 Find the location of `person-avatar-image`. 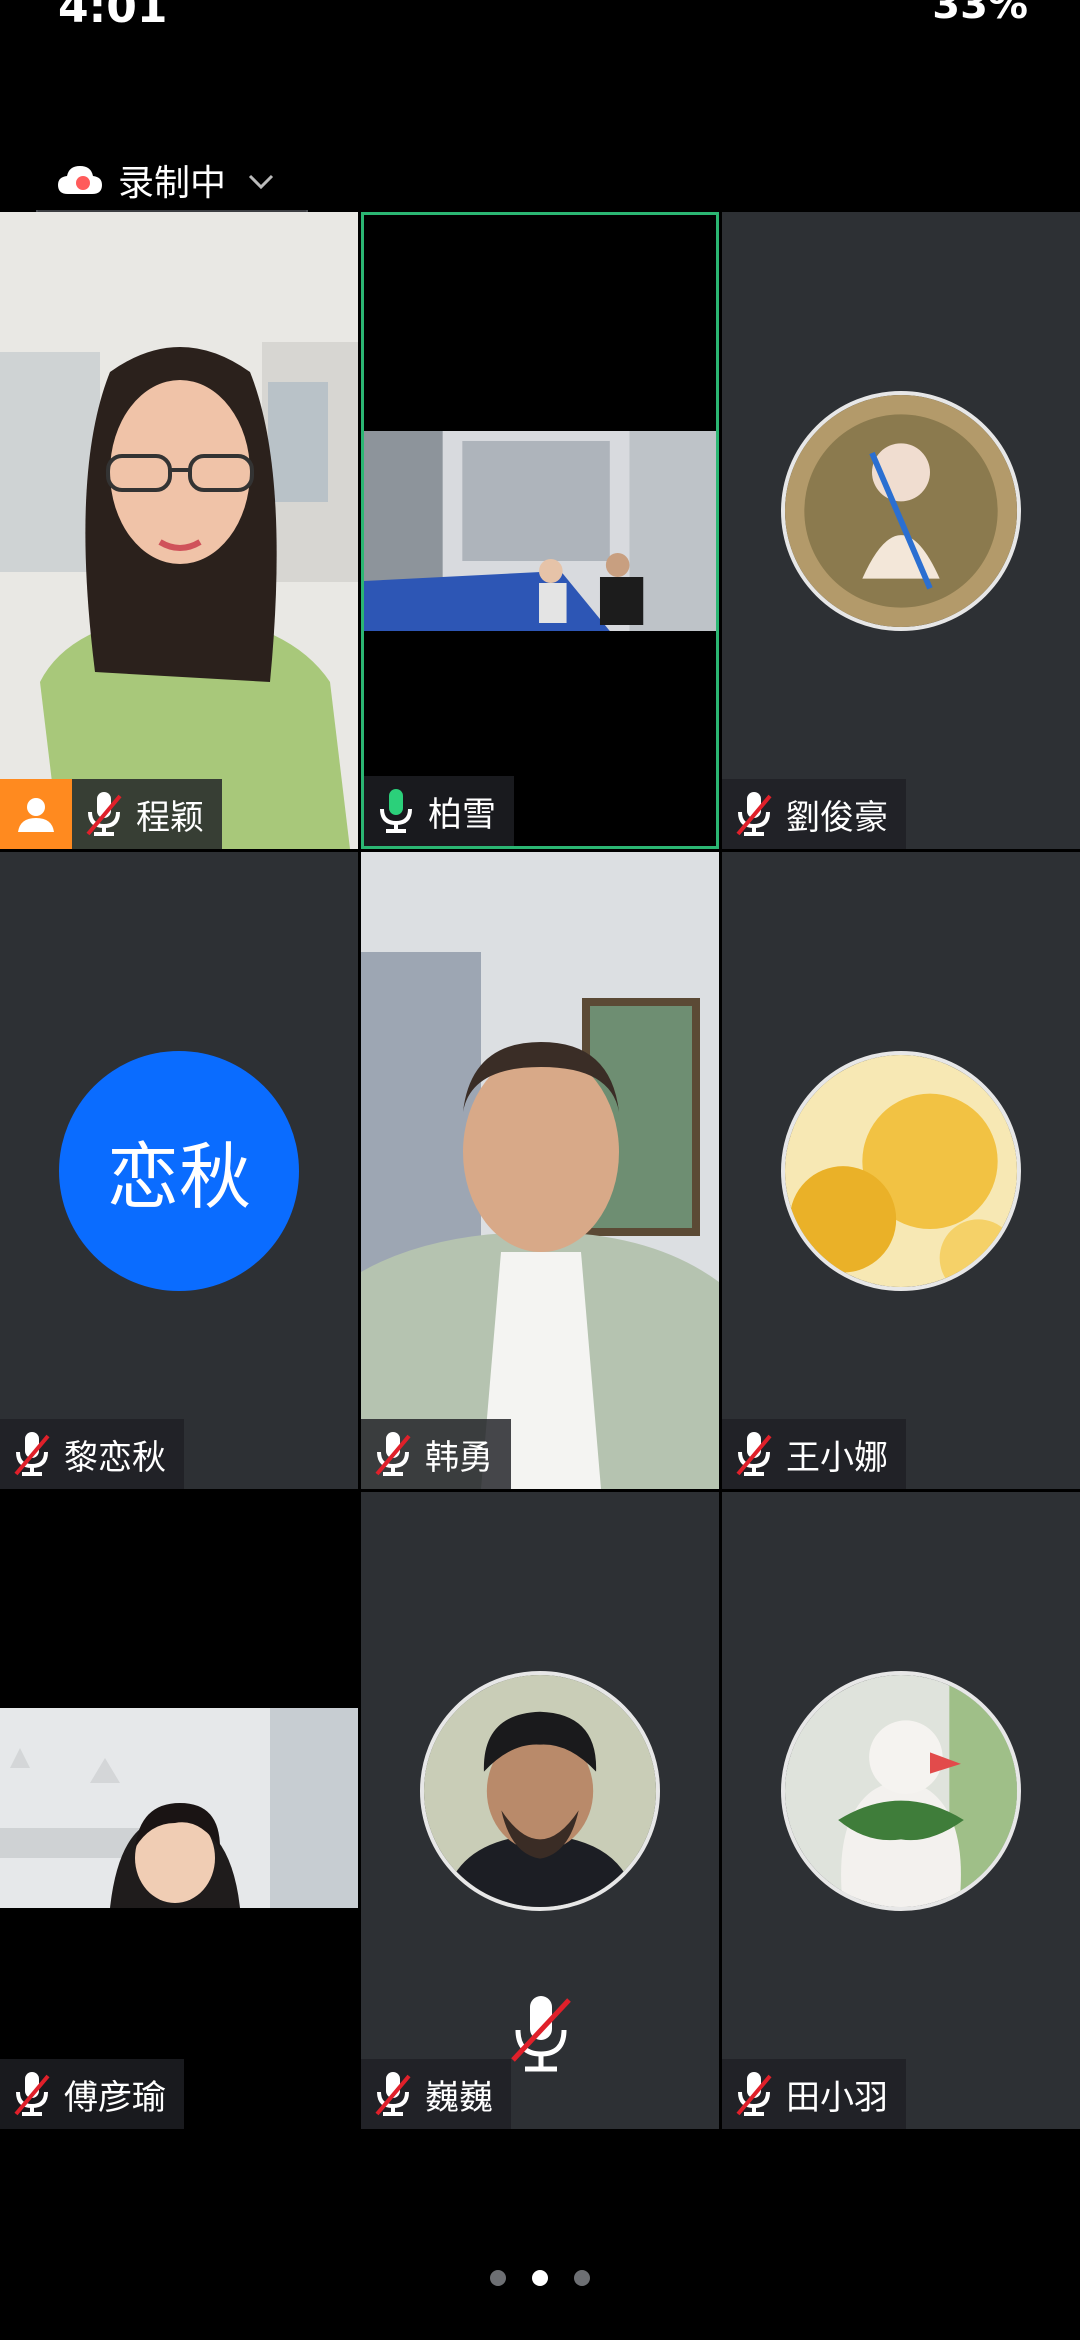

person-avatar-image is located at coordinates (540, 1790).